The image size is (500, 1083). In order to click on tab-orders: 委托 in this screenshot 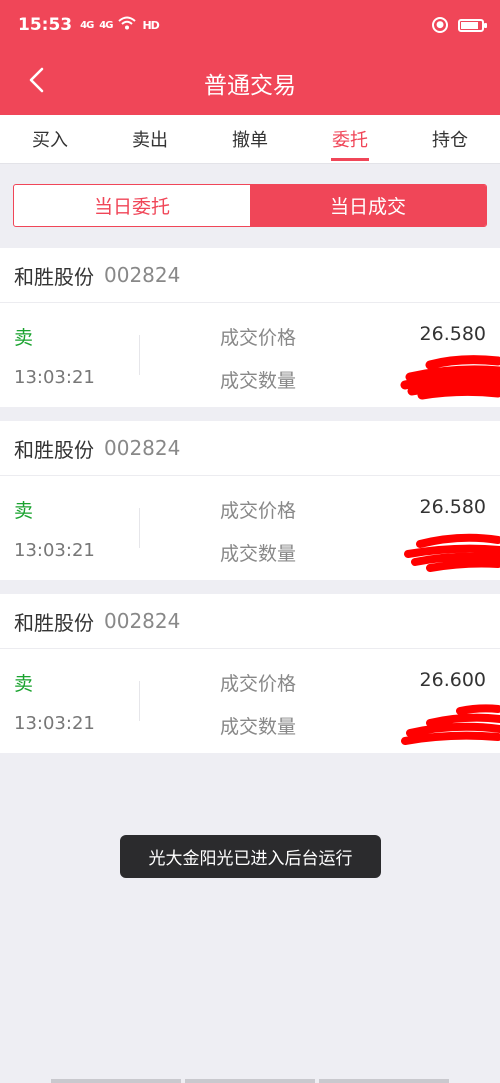, I will do `click(350, 139)`.